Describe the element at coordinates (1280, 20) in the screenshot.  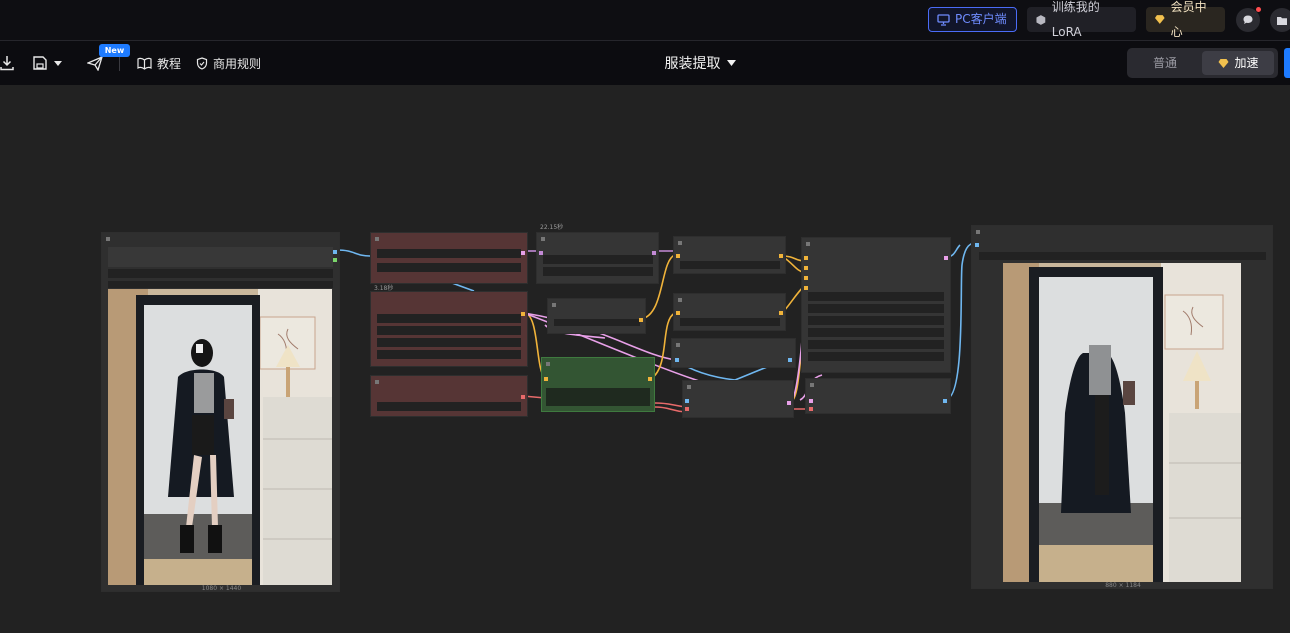
I see `folder-button` at that location.